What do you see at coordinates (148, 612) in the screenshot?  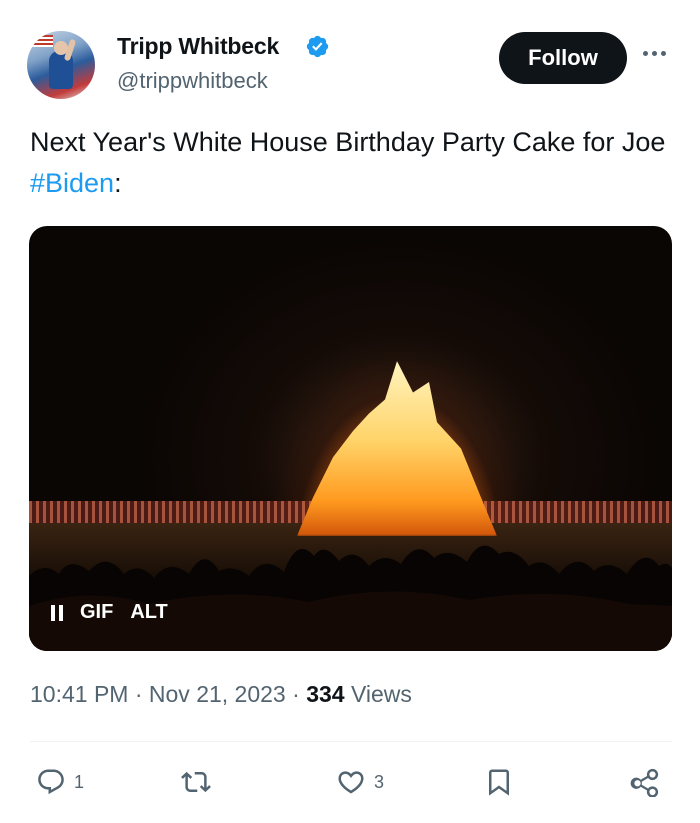 I see `alt-label: ALT` at bounding box center [148, 612].